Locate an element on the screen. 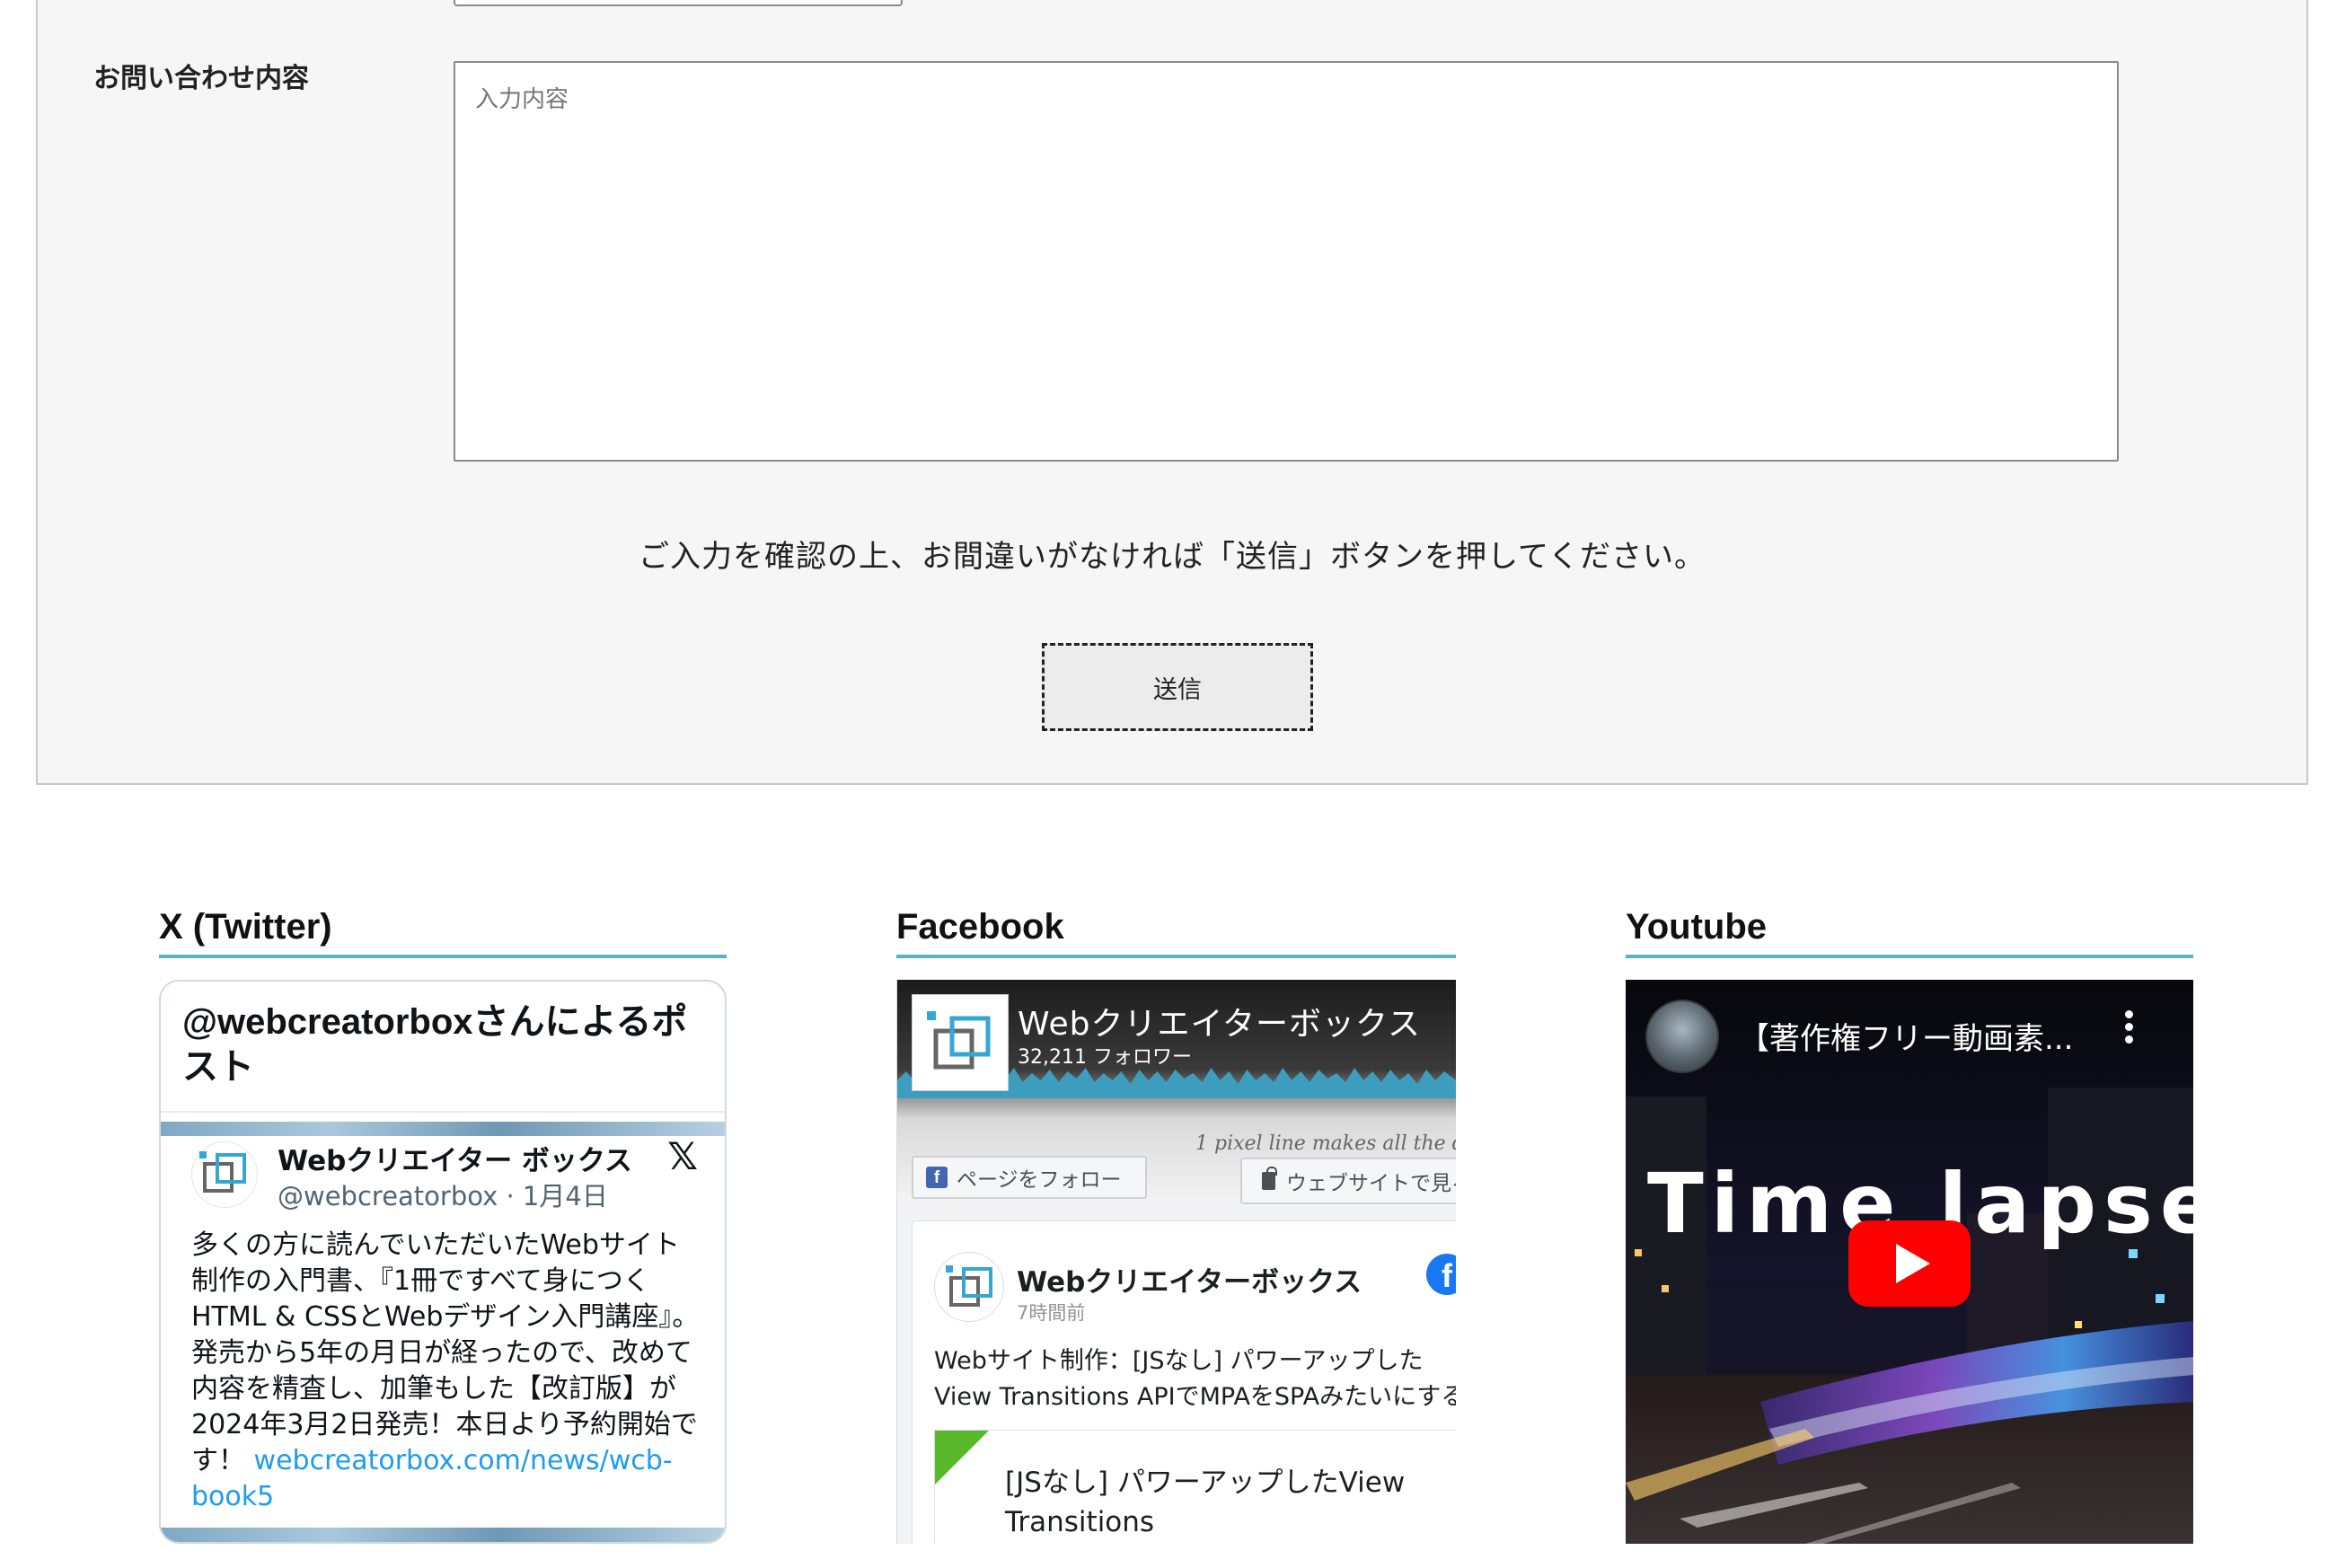 This screenshot has height=1568, width=2328. facebook-follow-label: ページをフォロー is located at coordinates (1039, 1180).